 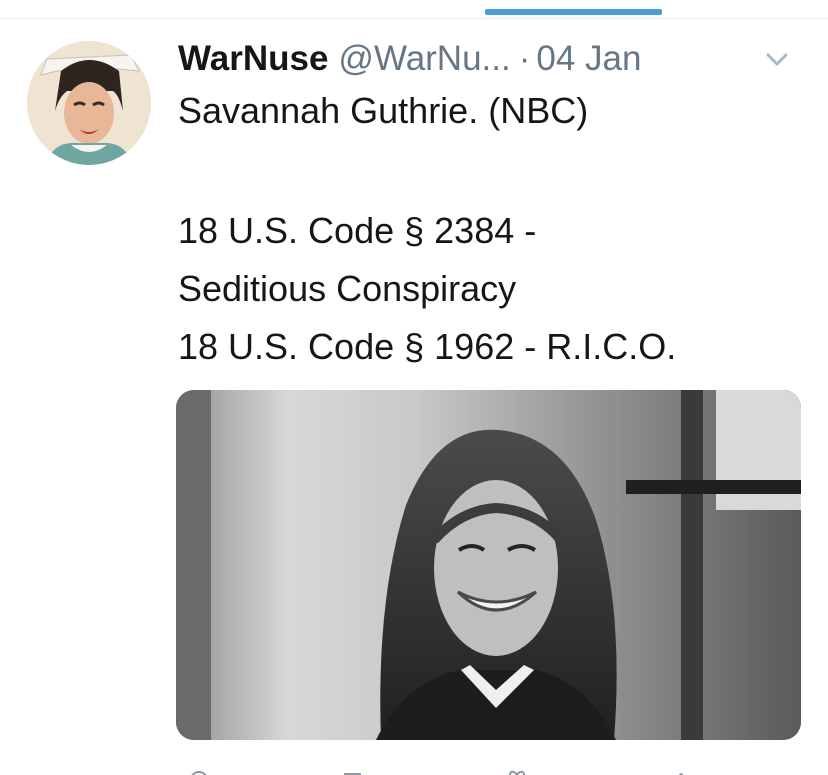 I want to click on tweet-text-line: Savannah Guthrie. (NBC), so click(x=383, y=110).